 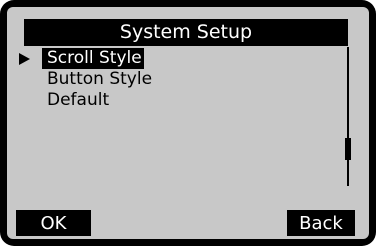 What do you see at coordinates (175, 58) in the screenshot?
I see `menu-item-scroll-style: Scroll Style` at bounding box center [175, 58].